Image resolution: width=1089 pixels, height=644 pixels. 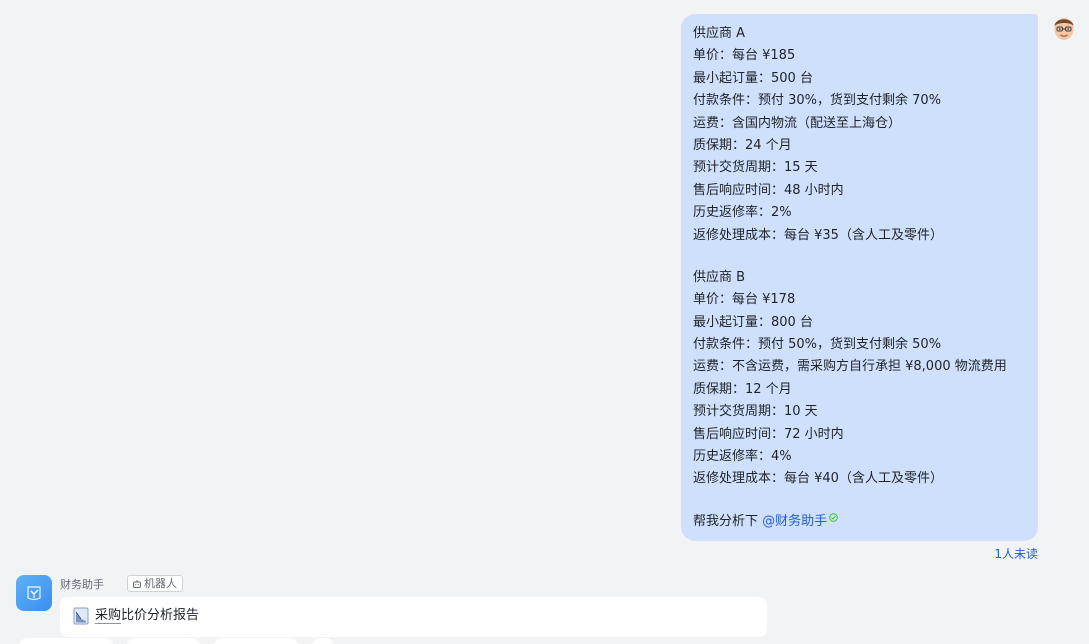 I want to click on user-avatar, so click(x=1064, y=28).